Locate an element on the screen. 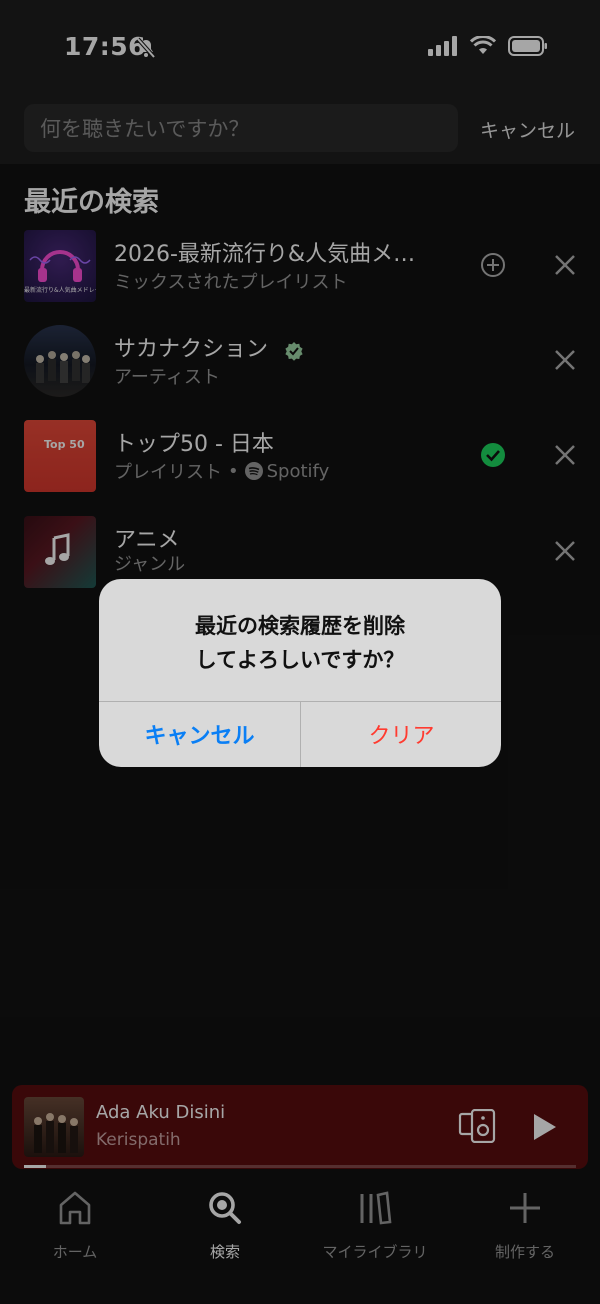 Image resolution: width=600 pixels, height=1304 pixels. clear-history-dialog: 最近の検索履歴を削除 してよろしいですか？ キャンセル クリア is located at coordinates (300, 673).